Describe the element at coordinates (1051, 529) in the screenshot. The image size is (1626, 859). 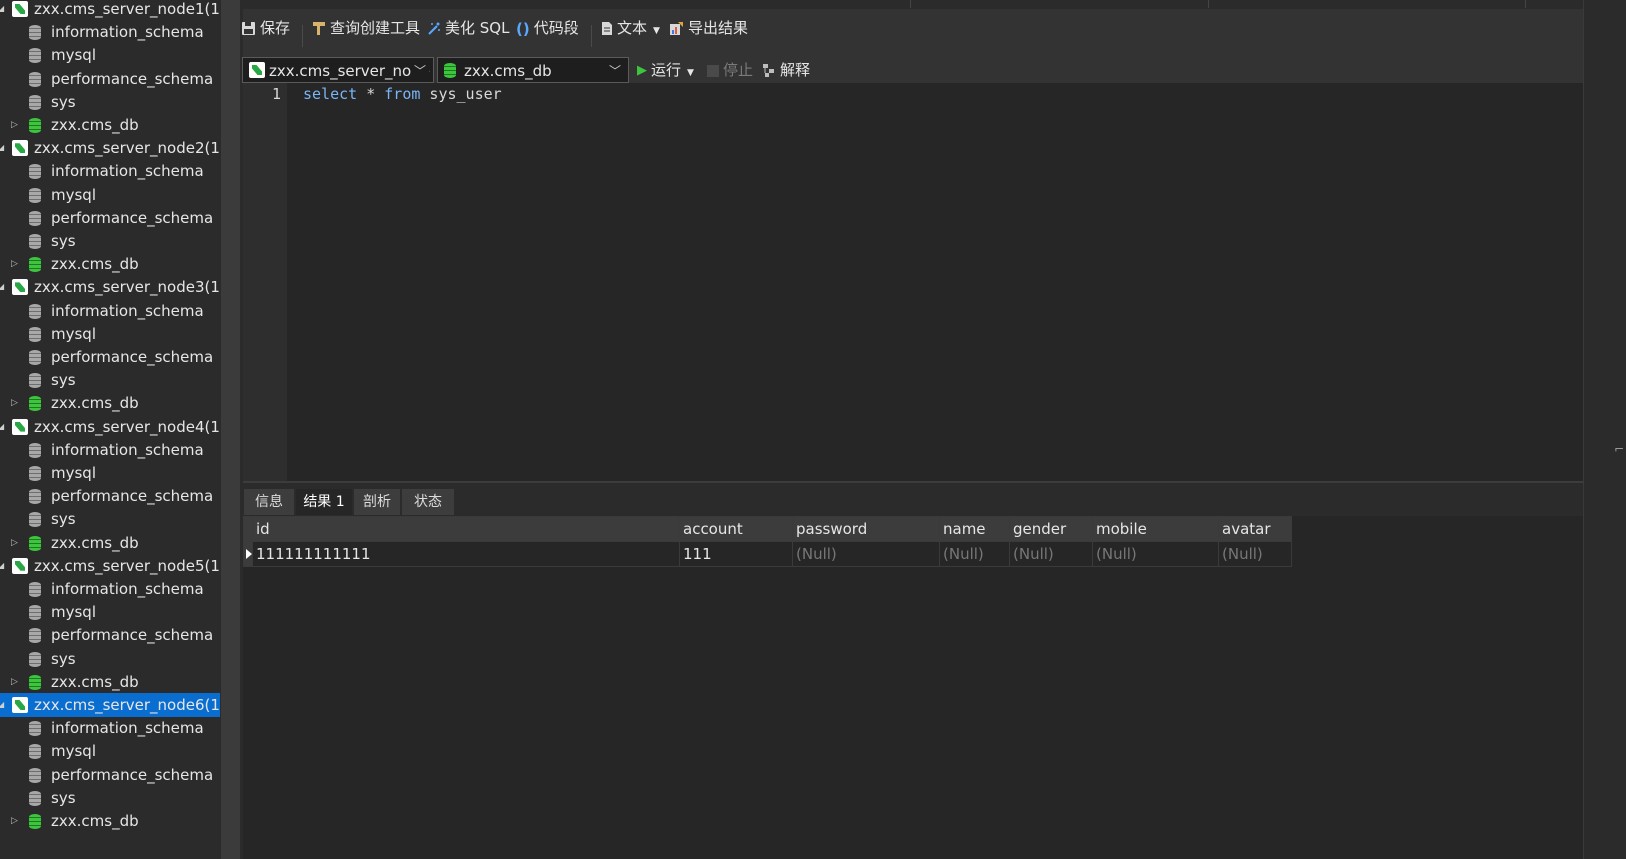
I see `column-header: gender` at that location.